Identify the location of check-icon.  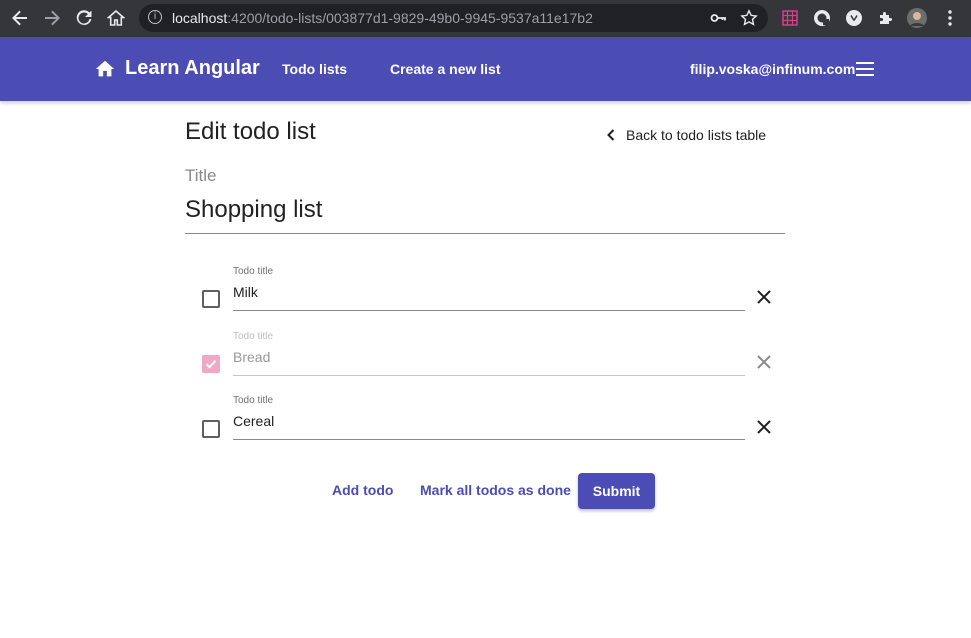
(211, 364).